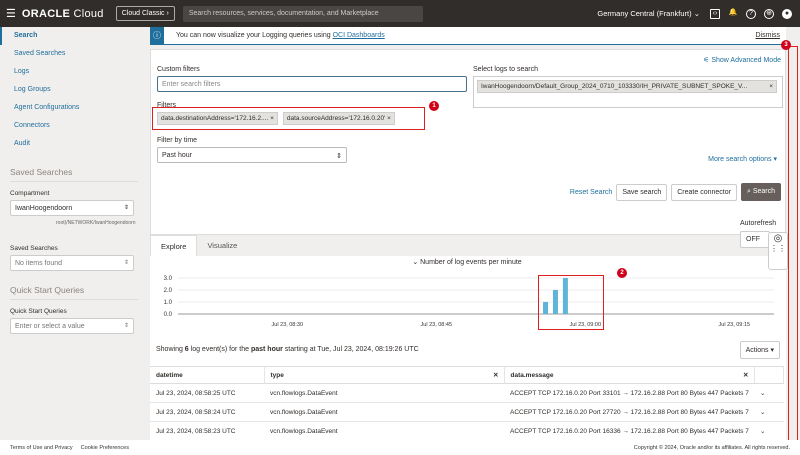  What do you see at coordinates (715, 13) in the screenshot?
I see `code-editor-icon: ‹›` at bounding box center [715, 13].